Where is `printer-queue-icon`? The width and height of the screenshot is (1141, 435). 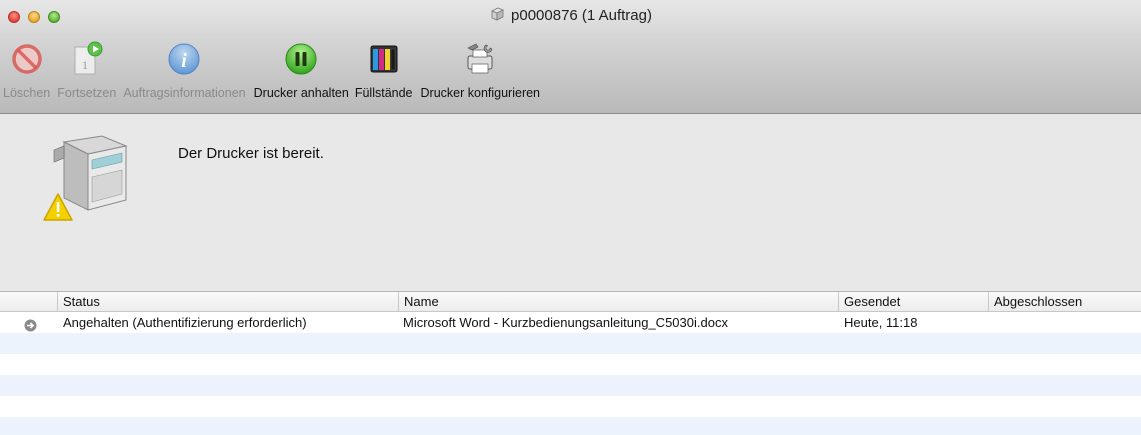
printer-queue-icon is located at coordinates (497, 17).